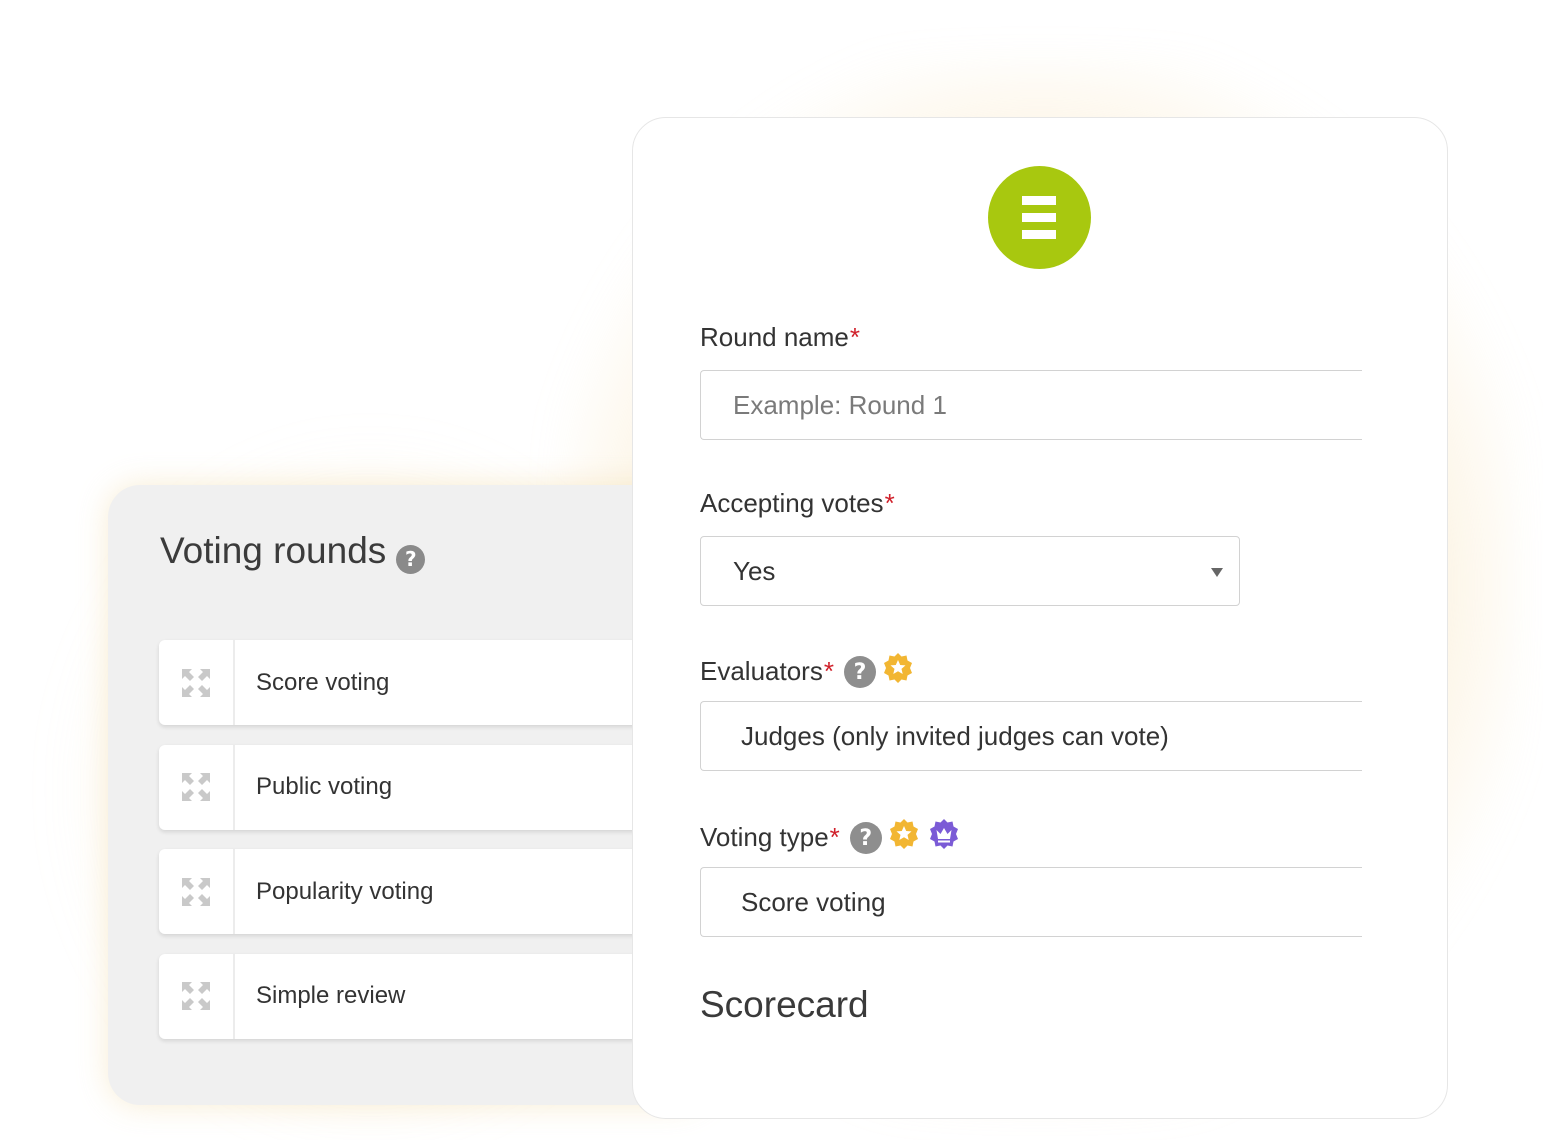 The height and width of the screenshot is (1140, 1543). Describe the element at coordinates (331, 995) in the screenshot. I see `round-label: Simple review` at that location.